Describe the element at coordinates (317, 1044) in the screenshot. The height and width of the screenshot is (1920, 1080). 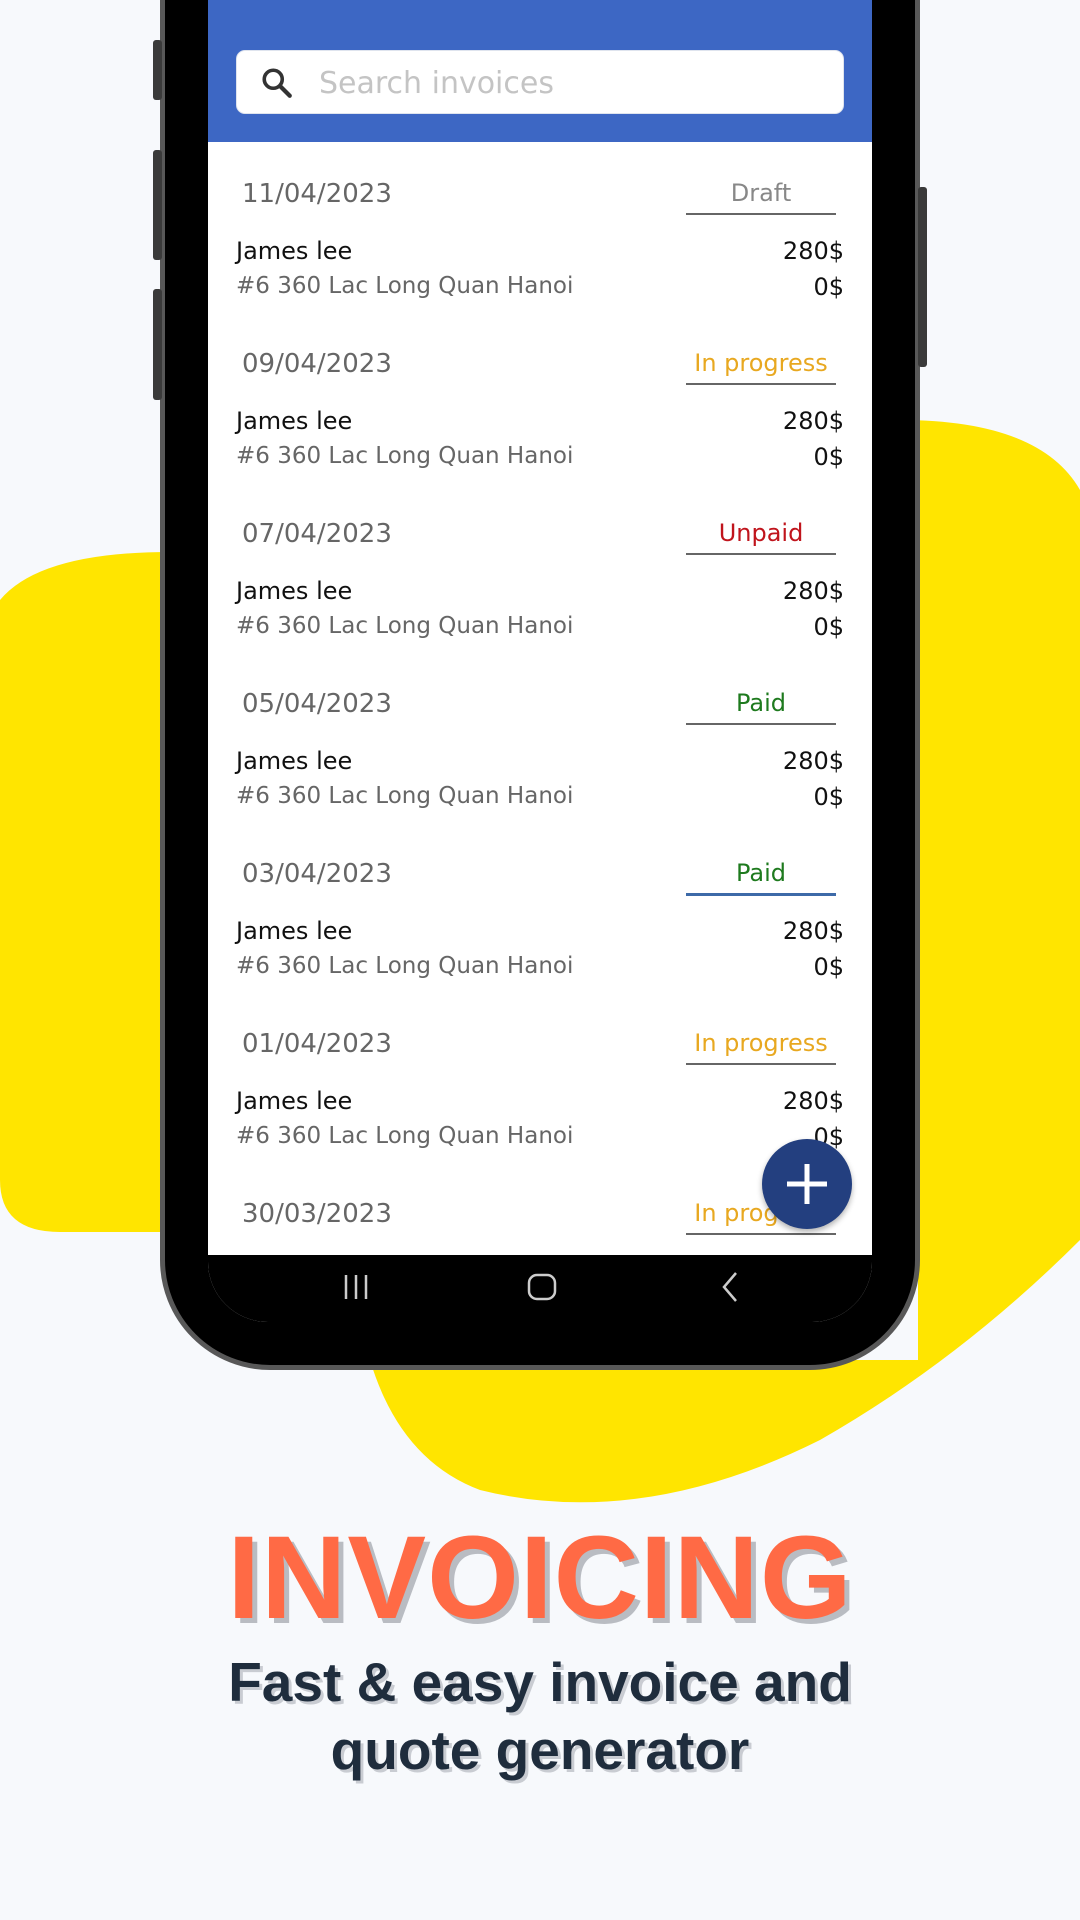
I see `invoice-date: 01/04/2023` at that location.